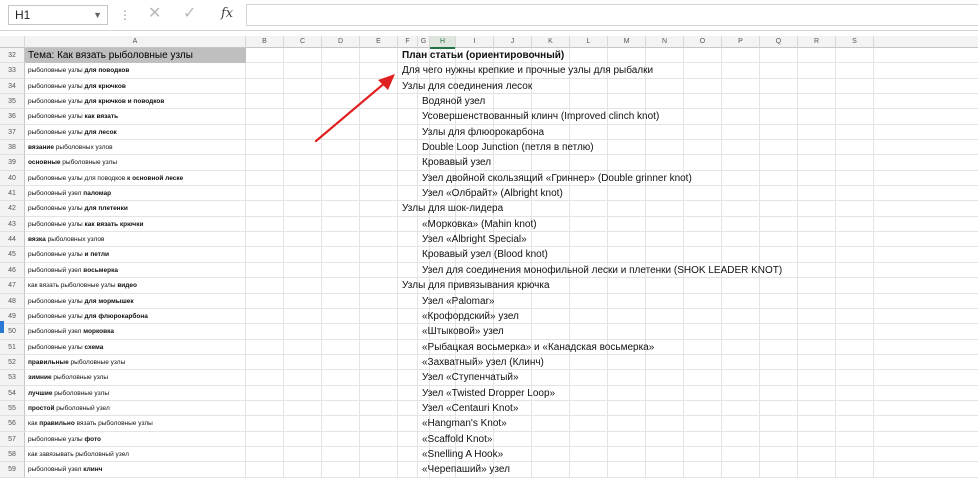  I want to click on keyword-cell: вязка рыболовных узлов, so click(66, 239).